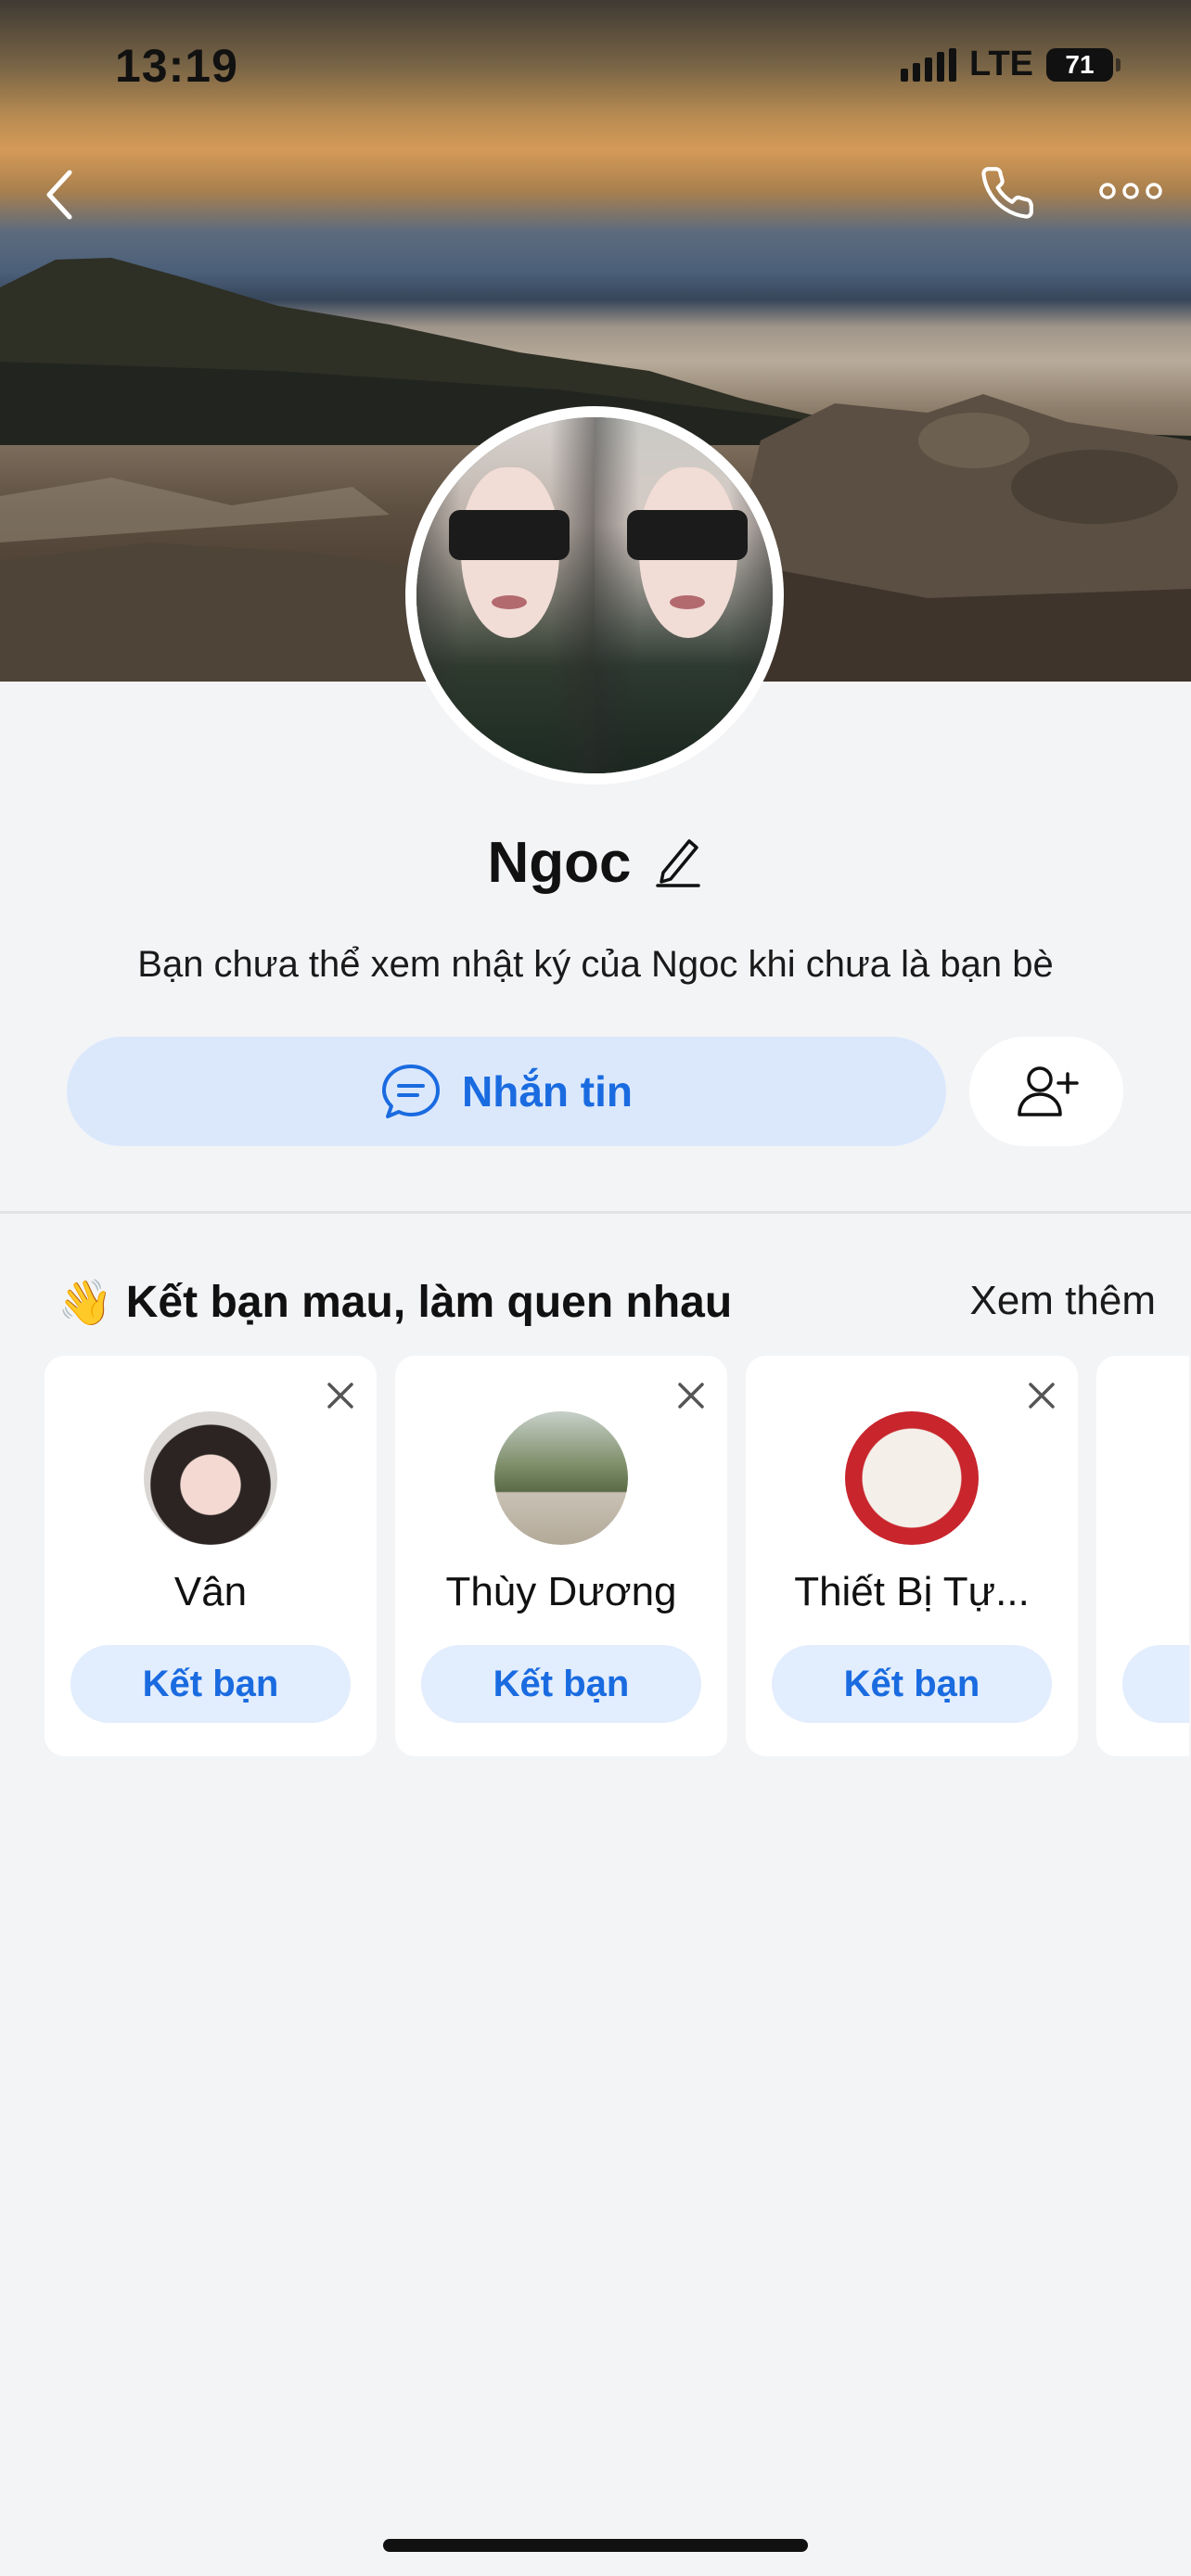 Image resolution: width=1191 pixels, height=2576 pixels. I want to click on phone-icon, so click(1007, 193).